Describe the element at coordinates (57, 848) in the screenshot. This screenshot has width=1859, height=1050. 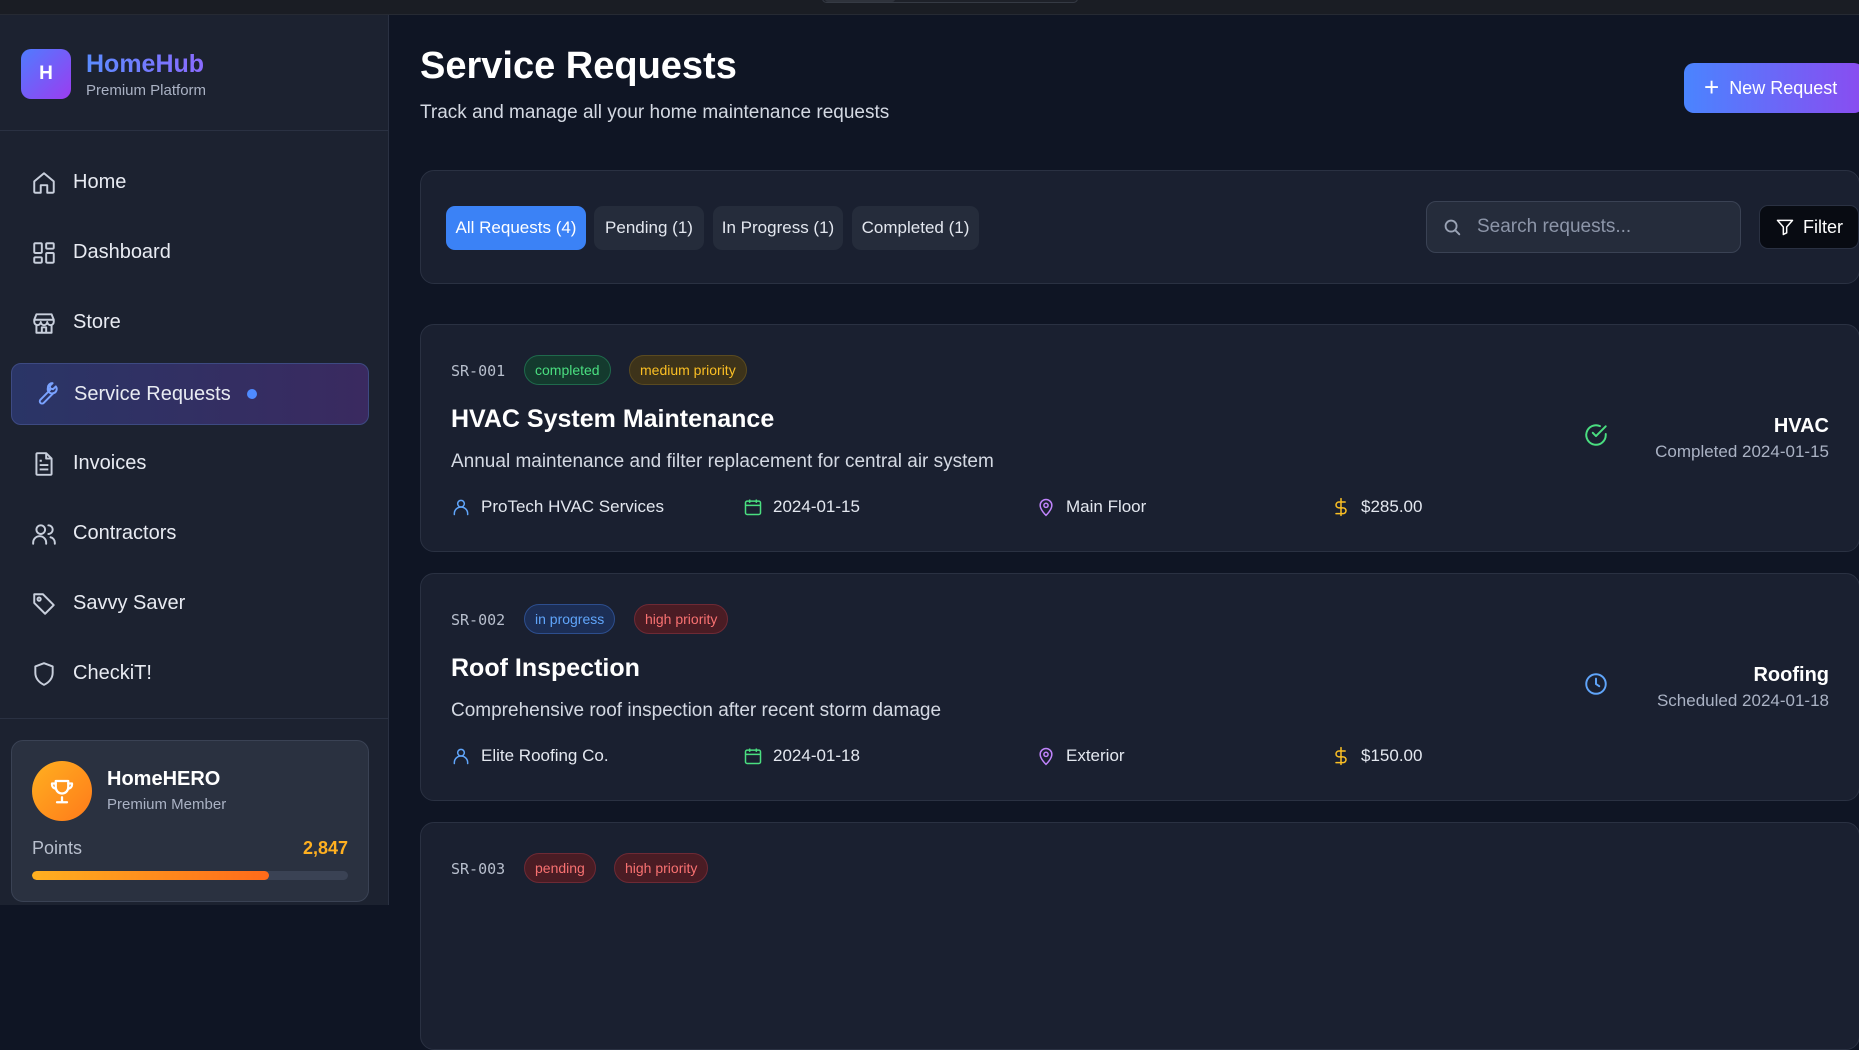
I see `points-label: Points` at that location.